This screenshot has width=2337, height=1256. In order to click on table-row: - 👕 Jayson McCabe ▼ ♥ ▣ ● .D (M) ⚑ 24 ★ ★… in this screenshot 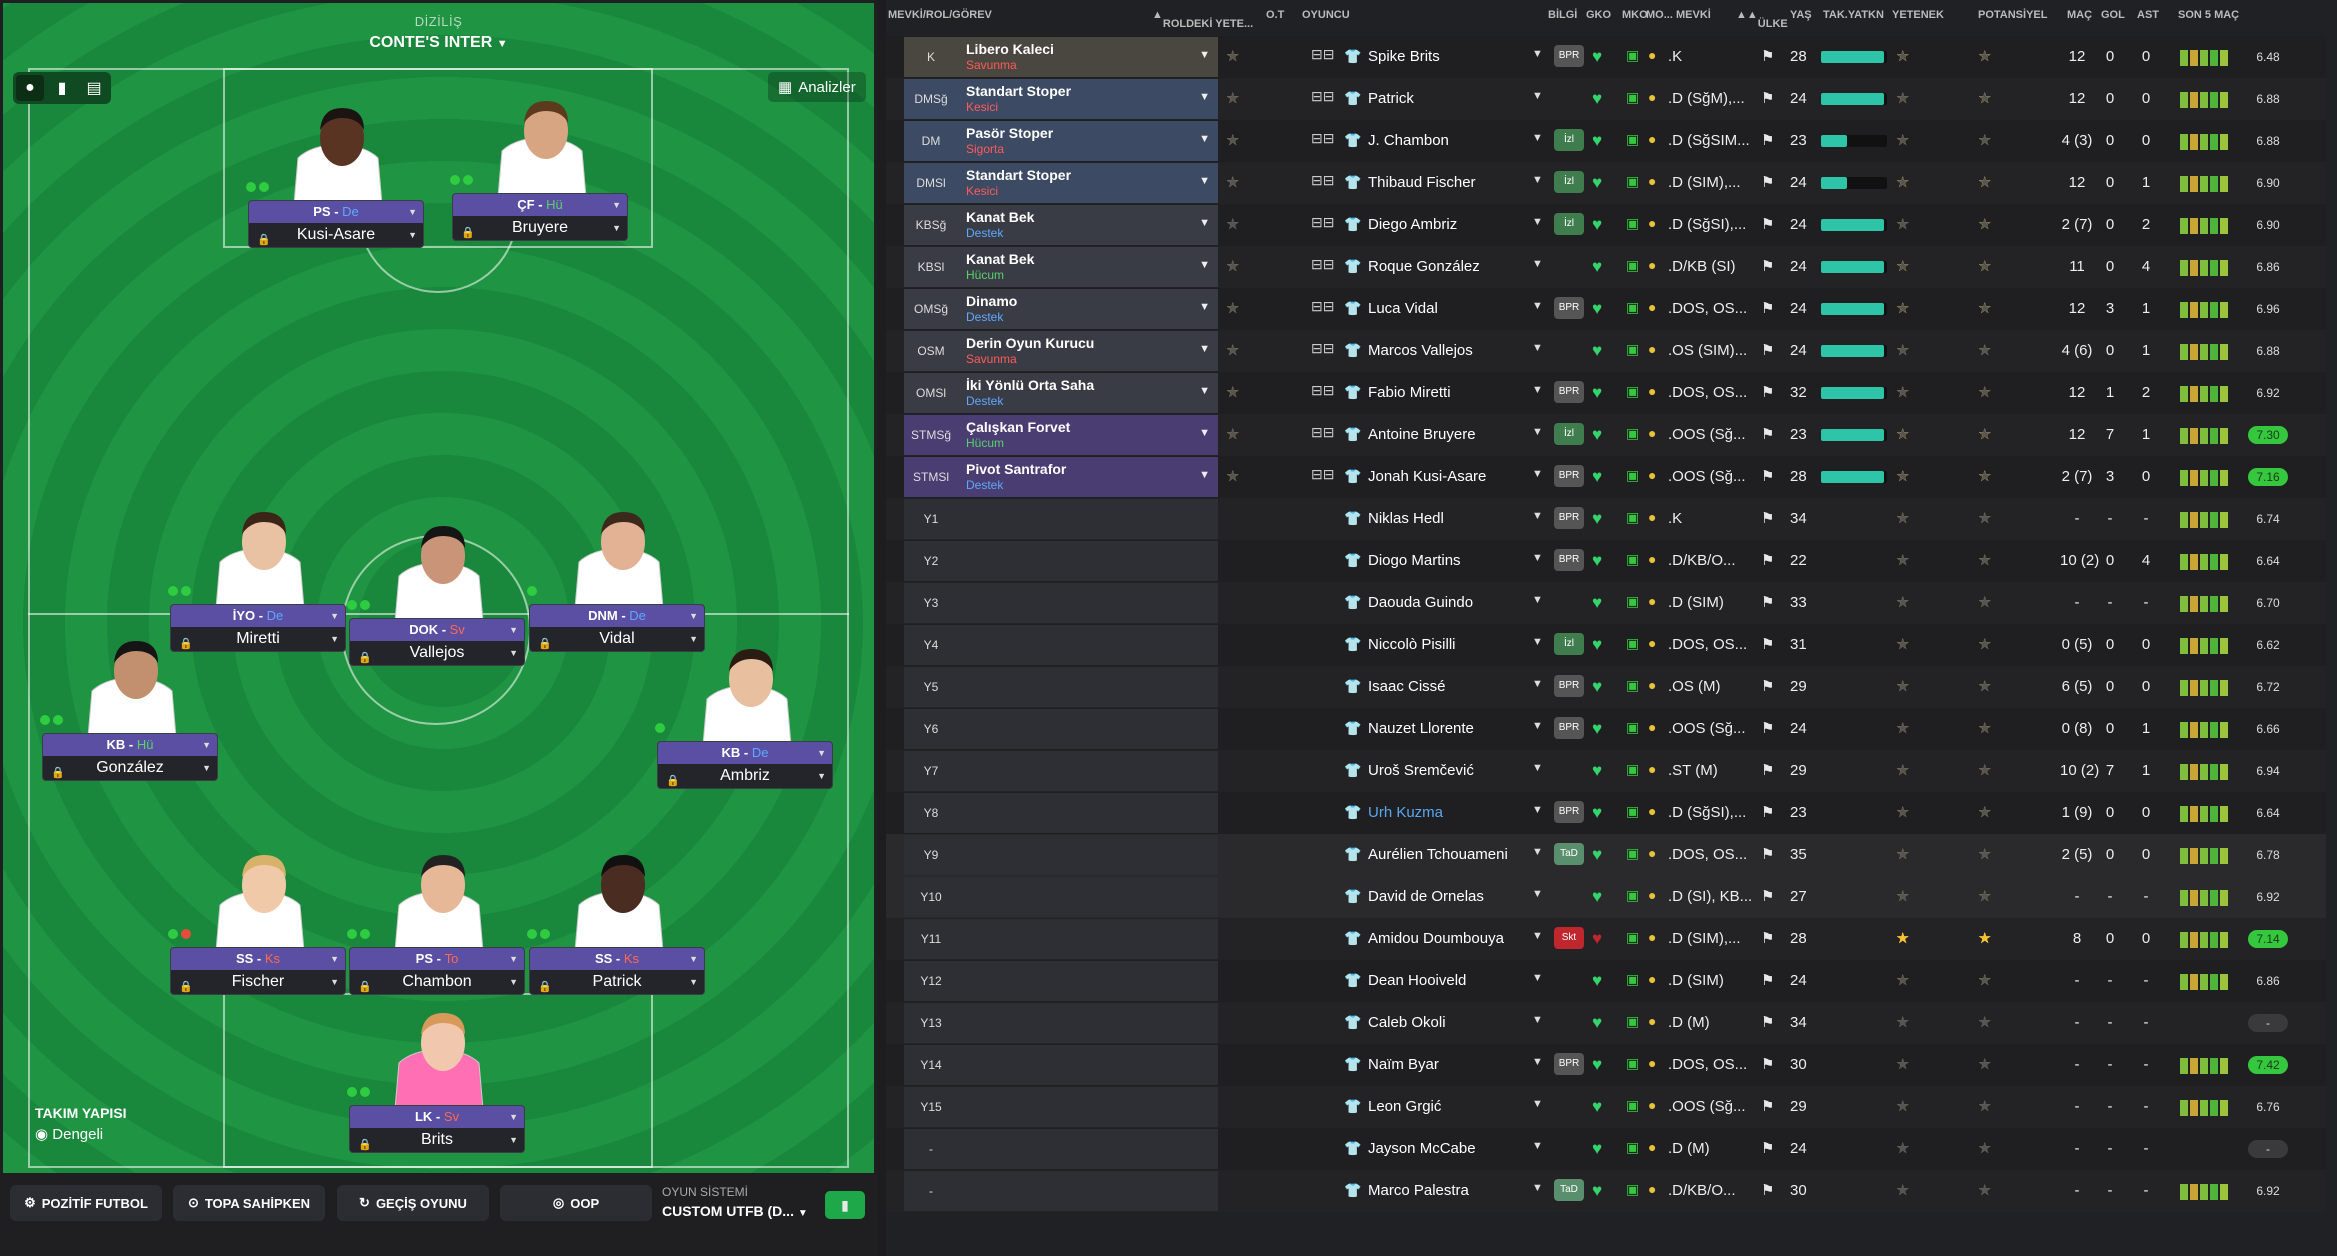, I will do `click(1606, 1149)`.